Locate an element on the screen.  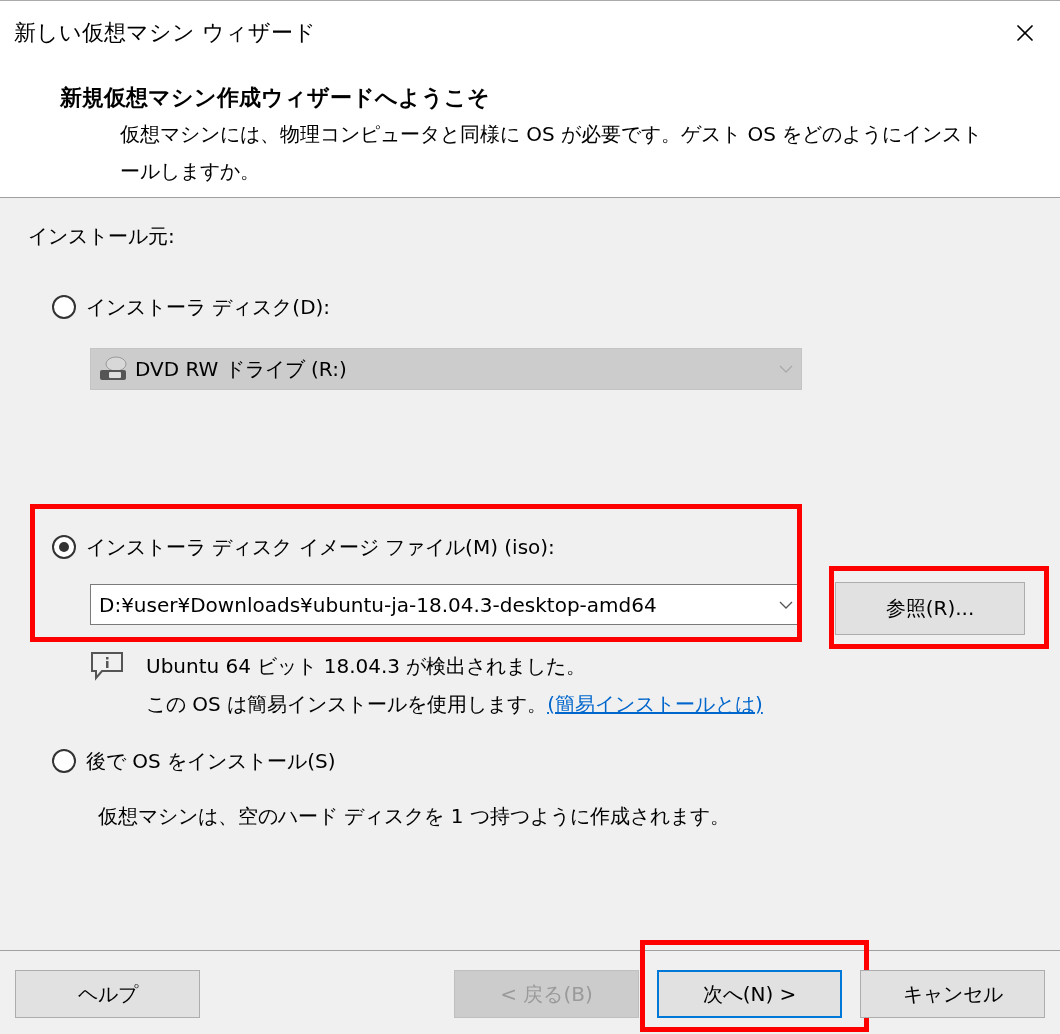
dialog-button: 次へ(N) > is located at coordinates (749, 994).